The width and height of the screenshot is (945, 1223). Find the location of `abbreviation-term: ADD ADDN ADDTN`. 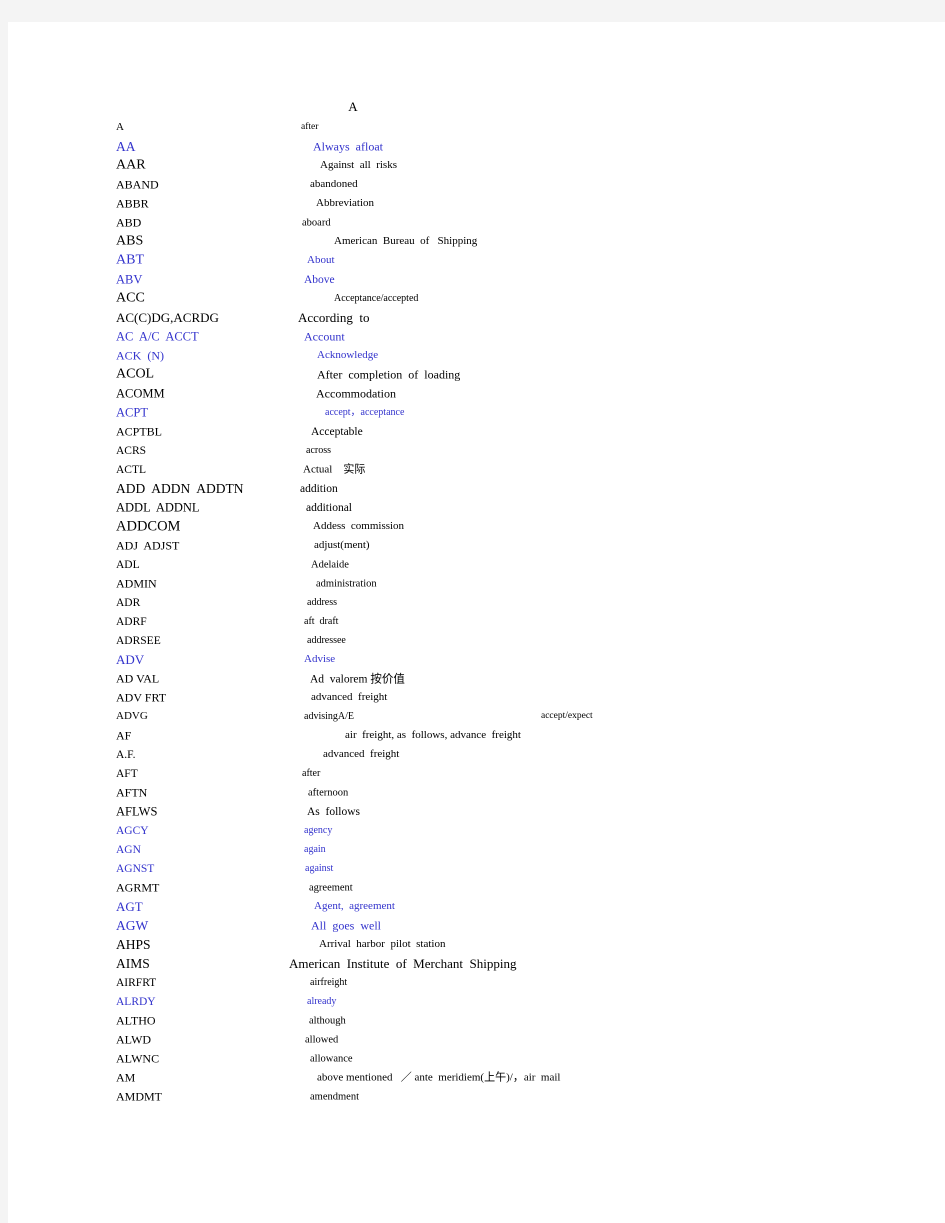

abbreviation-term: ADD ADDN ADDTN is located at coordinates (180, 488).